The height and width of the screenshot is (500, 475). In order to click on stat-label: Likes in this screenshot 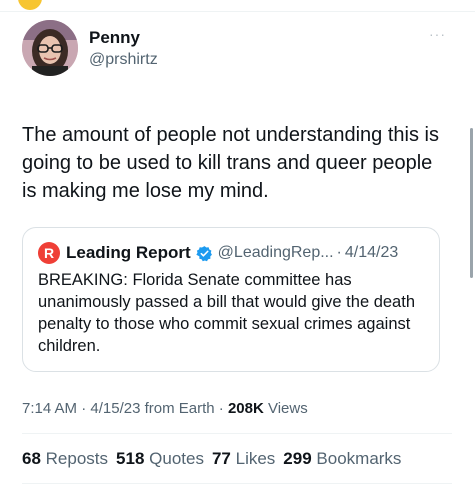, I will do `click(255, 458)`.